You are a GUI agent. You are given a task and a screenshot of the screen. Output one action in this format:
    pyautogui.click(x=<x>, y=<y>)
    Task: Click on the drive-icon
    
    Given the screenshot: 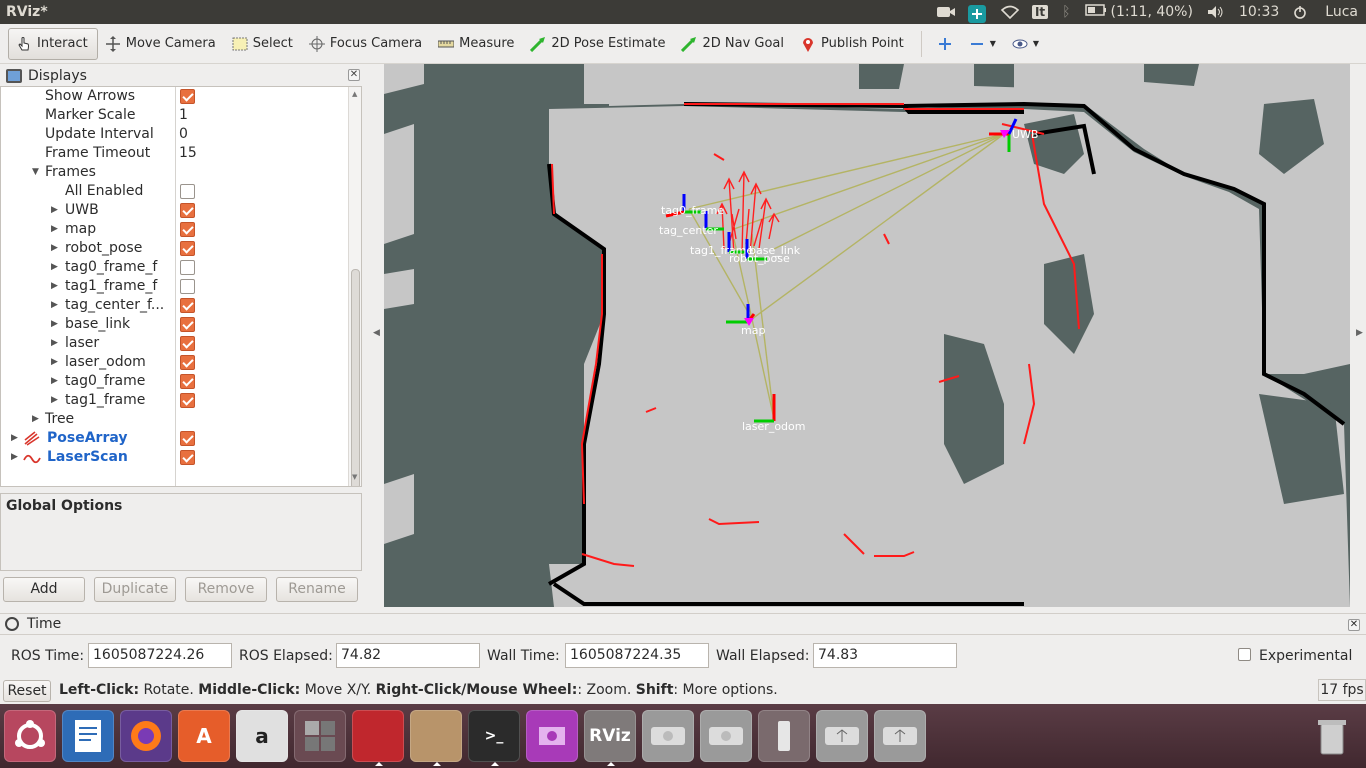 What is the action you would take?
    pyautogui.click(x=668, y=736)
    